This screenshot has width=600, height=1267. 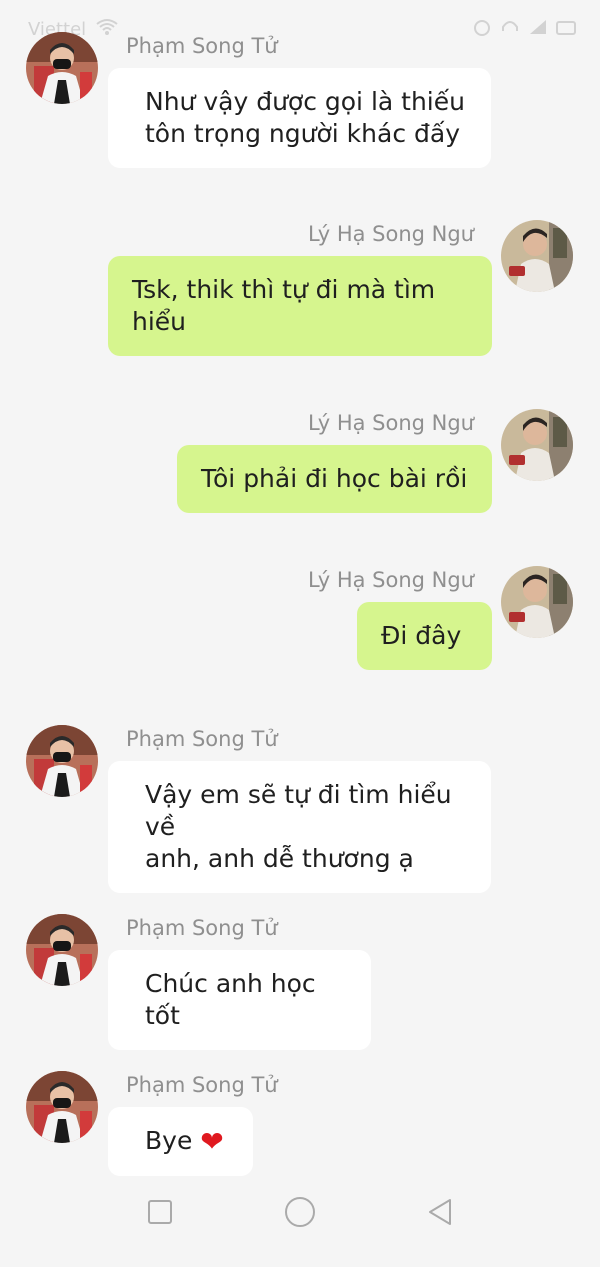 I want to click on battery-icon, so click(x=567, y=29).